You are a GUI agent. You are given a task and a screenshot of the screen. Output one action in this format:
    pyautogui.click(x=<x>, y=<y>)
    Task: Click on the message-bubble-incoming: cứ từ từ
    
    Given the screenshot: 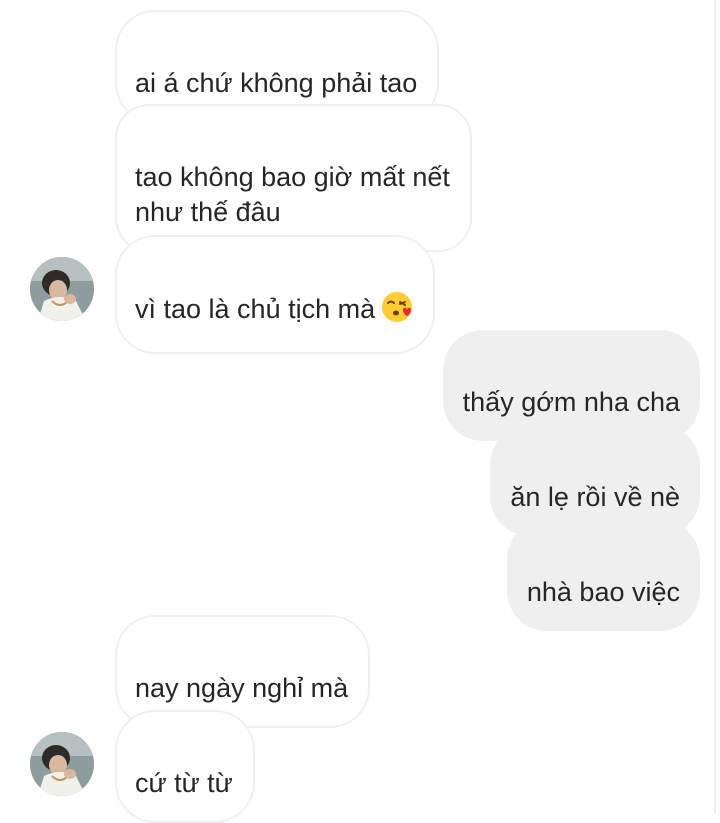 What is the action you would take?
    pyautogui.click(x=185, y=766)
    